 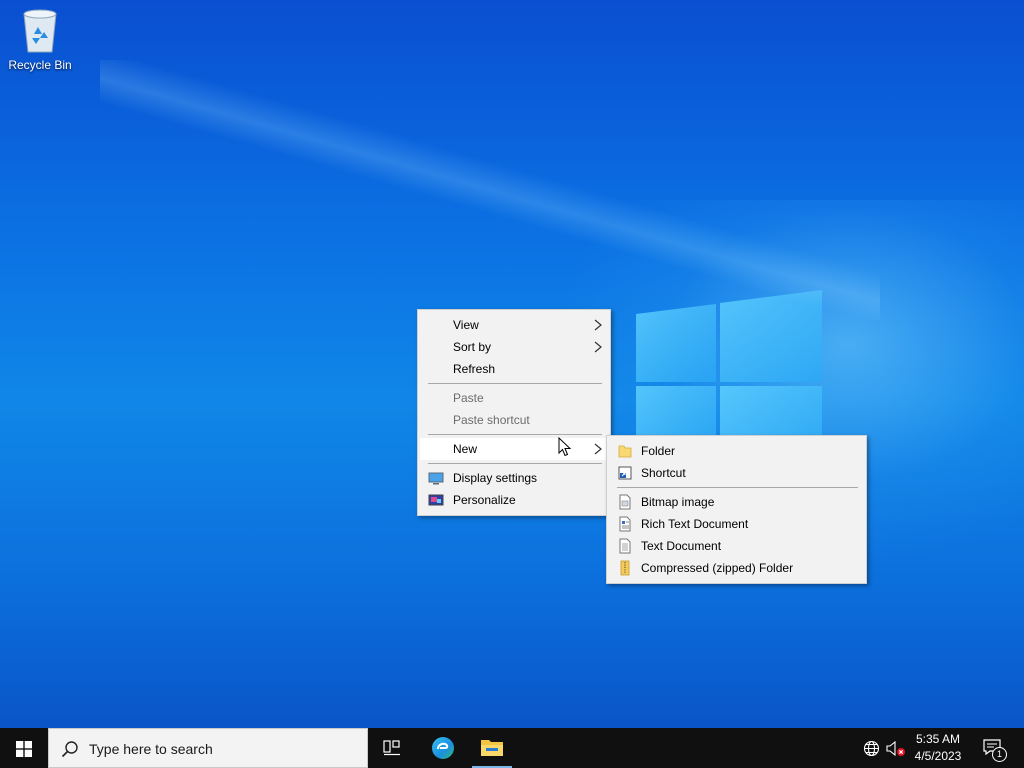 What do you see at coordinates (938, 756) in the screenshot?
I see `clock-date: 4/5/2023` at bounding box center [938, 756].